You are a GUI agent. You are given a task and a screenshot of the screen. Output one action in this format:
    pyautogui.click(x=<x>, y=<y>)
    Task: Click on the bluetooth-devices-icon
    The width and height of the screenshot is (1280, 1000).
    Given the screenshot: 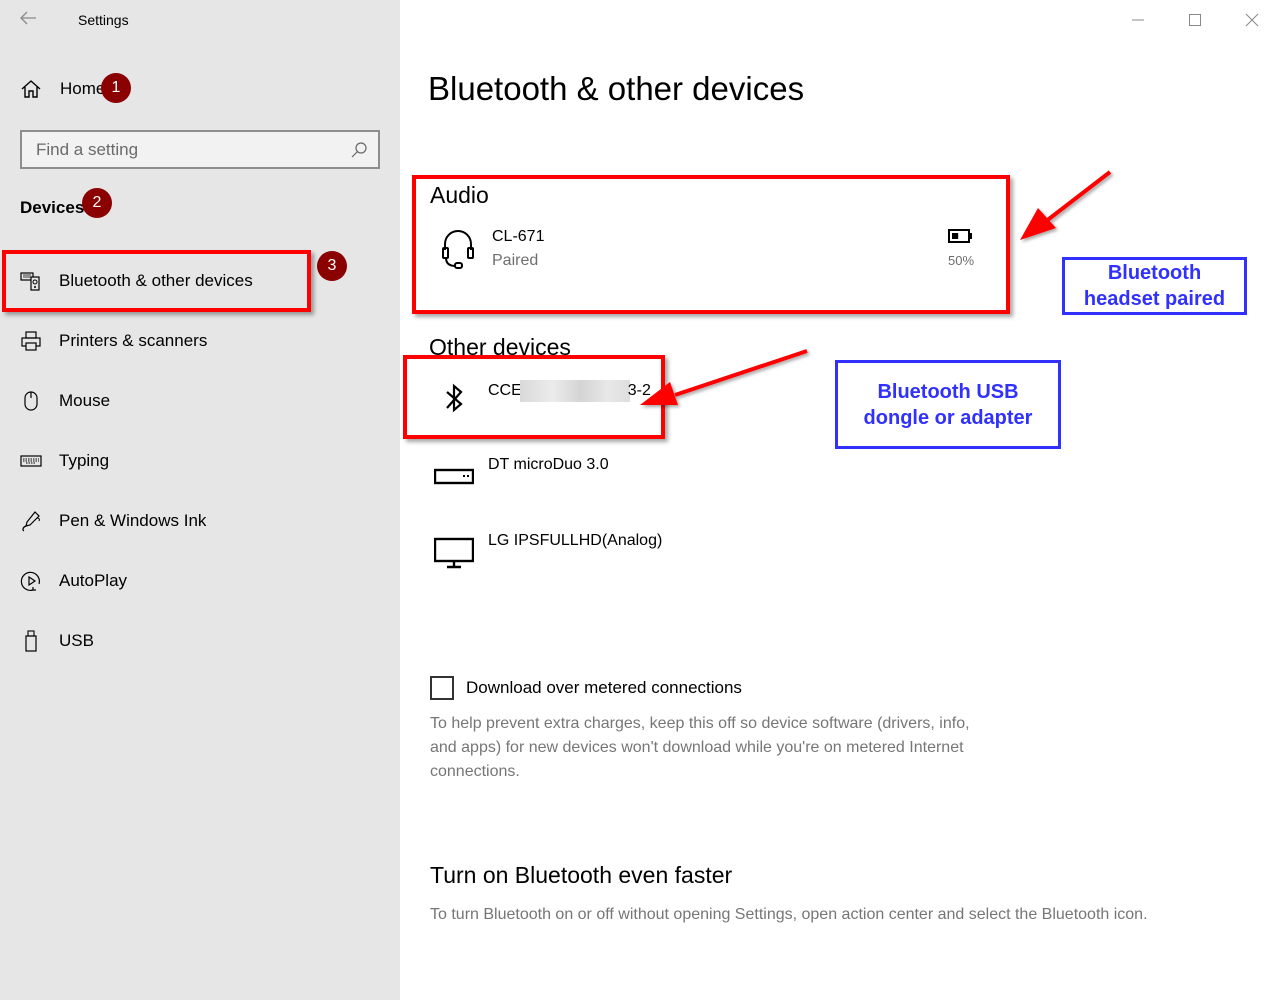 What is the action you would take?
    pyautogui.click(x=31, y=281)
    